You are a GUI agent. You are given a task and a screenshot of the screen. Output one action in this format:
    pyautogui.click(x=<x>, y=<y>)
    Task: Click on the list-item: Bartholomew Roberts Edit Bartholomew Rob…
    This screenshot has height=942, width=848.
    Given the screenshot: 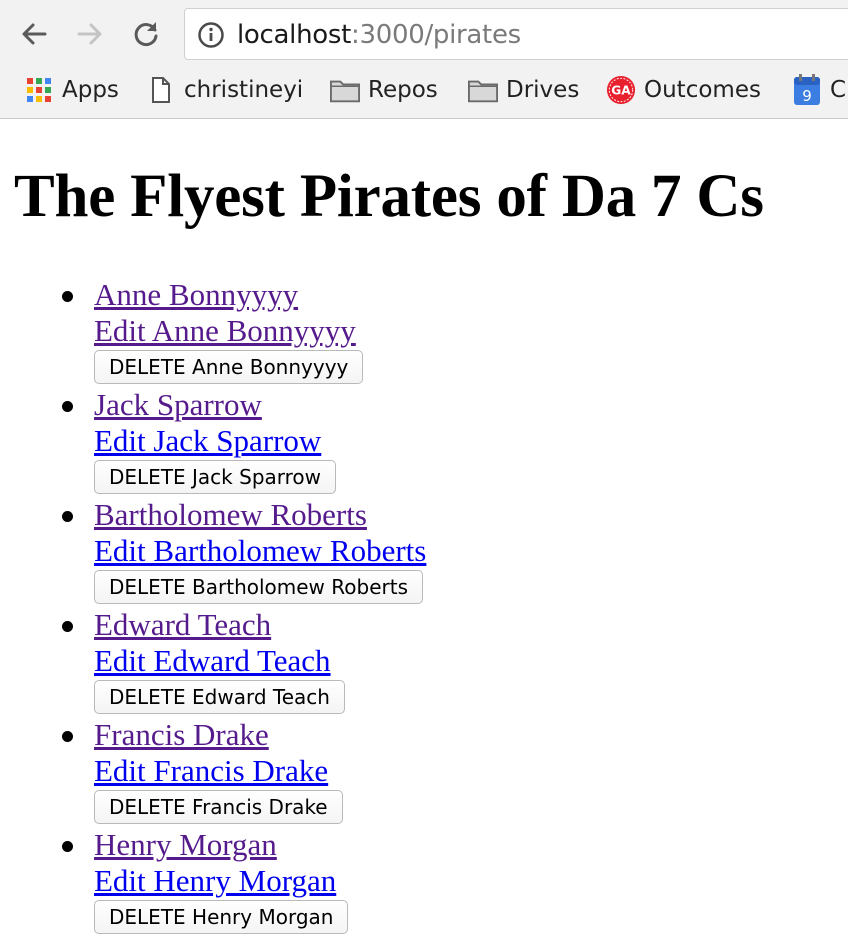 What is the action you would take?
    pyautogui.click(x=244, y=552)
    